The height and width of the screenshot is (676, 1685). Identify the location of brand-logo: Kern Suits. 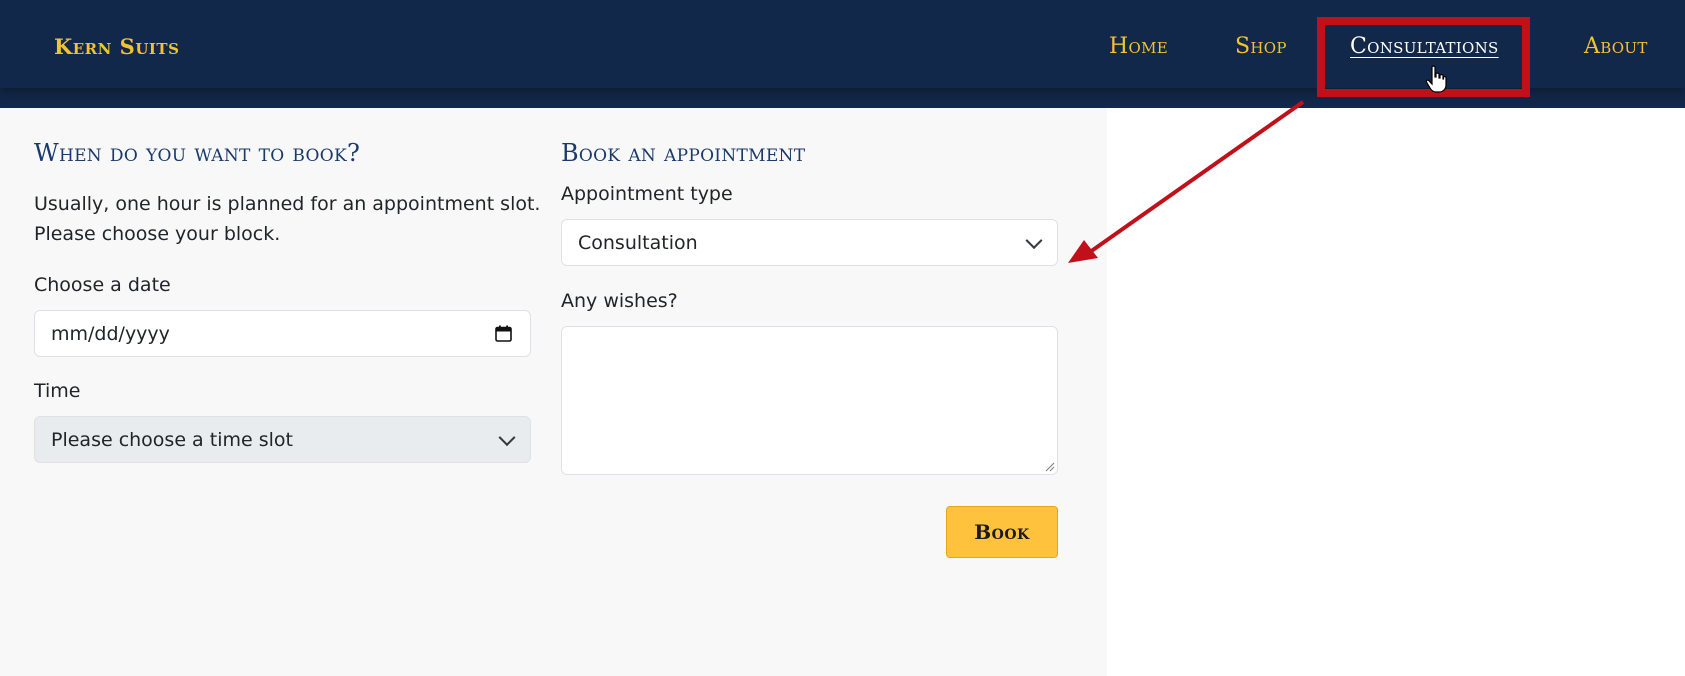
(116, 46).